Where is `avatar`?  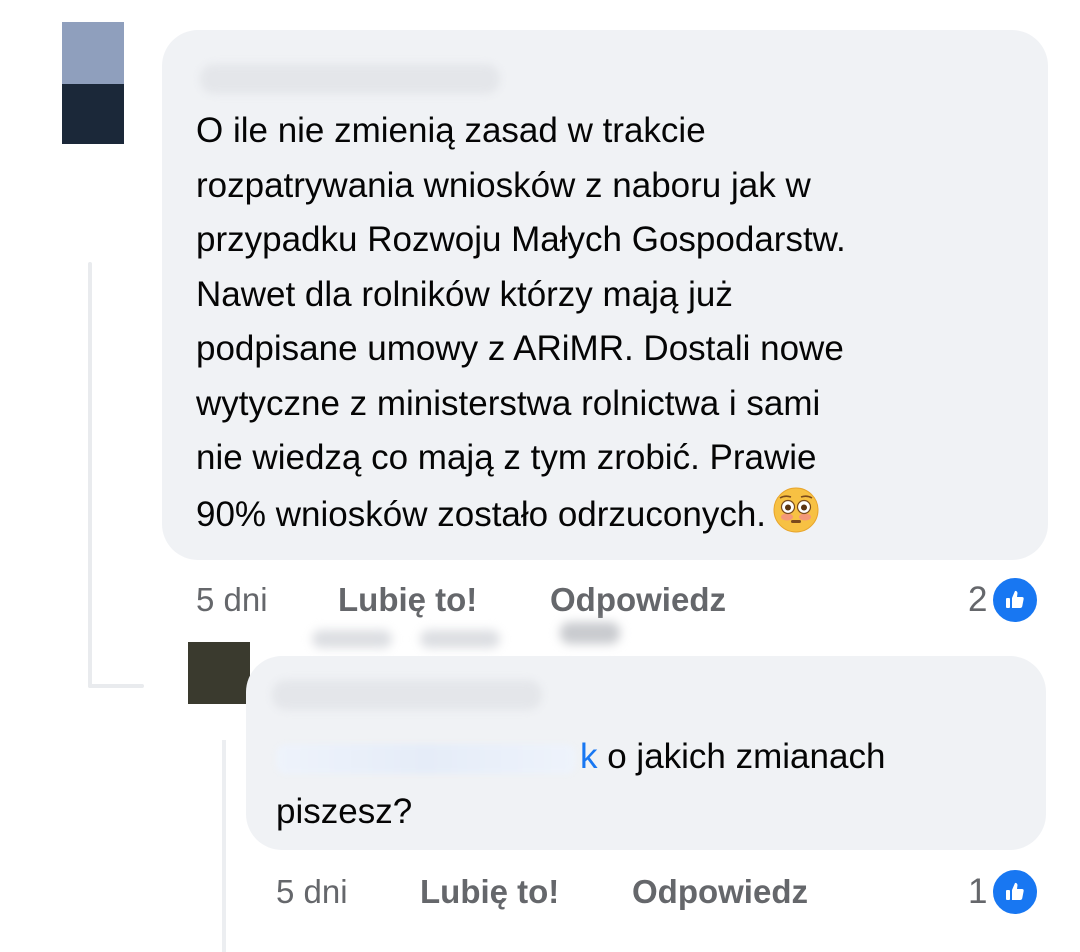 avatar is located at coordinates (93, 83).